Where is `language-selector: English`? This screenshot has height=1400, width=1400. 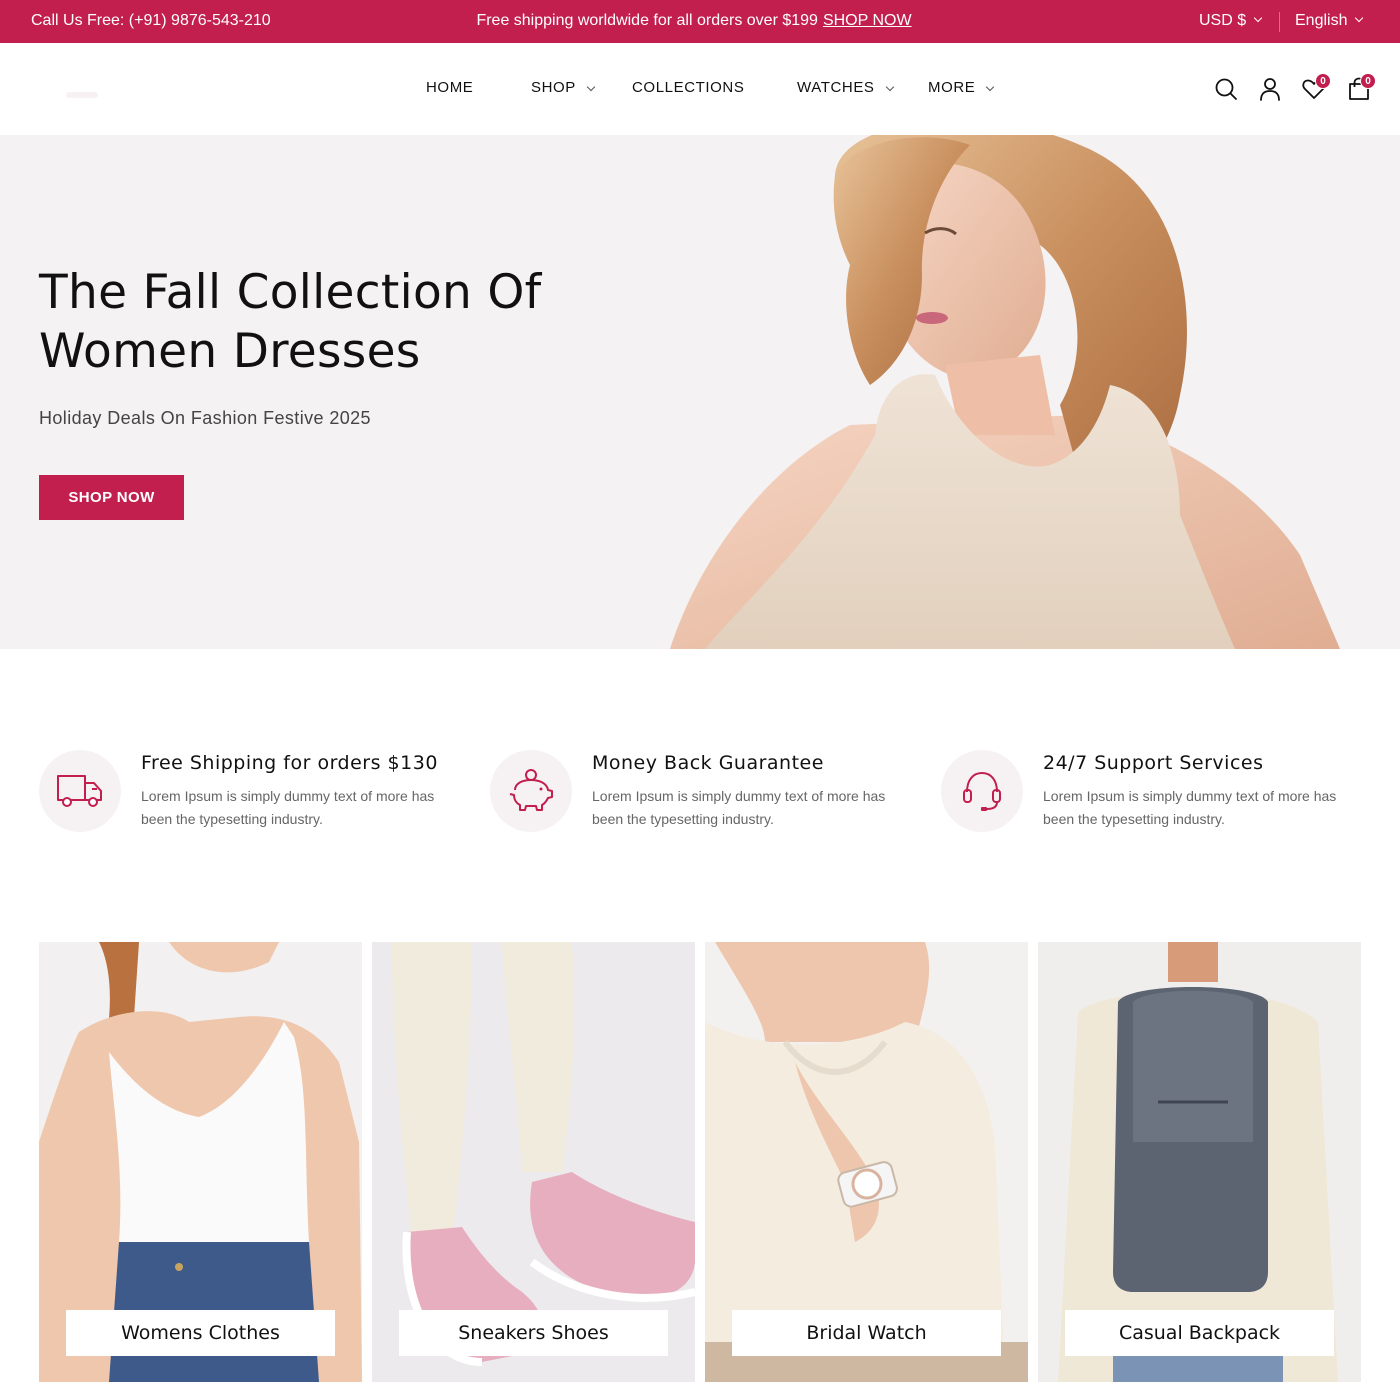 language-selector: English is located at coordinates (1329, 21).